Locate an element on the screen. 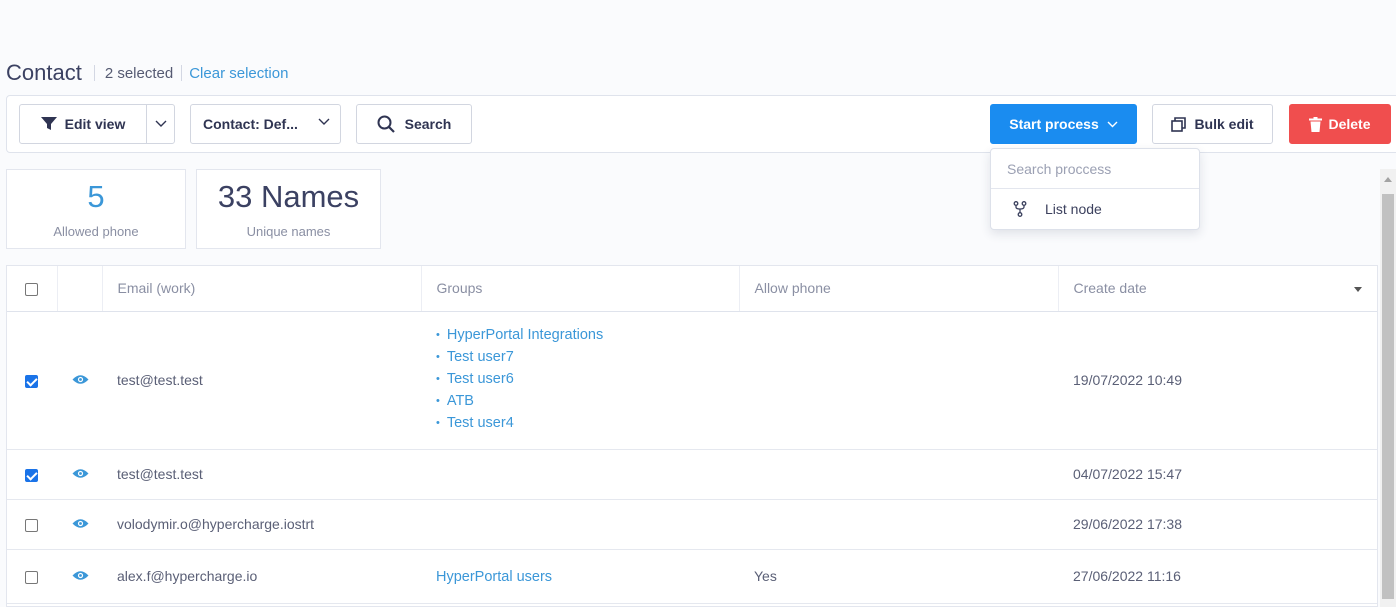  groups-cell: HyperPortal users is located at coordinates (580, 576).